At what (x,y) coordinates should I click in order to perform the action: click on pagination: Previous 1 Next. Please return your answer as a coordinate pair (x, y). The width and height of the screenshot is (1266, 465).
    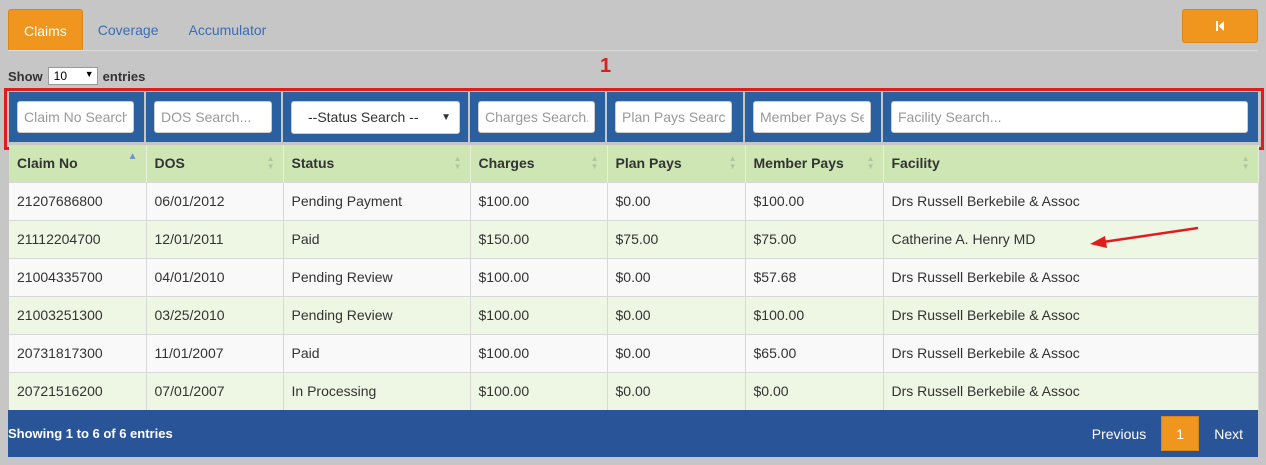
    Looking at the image, I should click on (1167, 433).